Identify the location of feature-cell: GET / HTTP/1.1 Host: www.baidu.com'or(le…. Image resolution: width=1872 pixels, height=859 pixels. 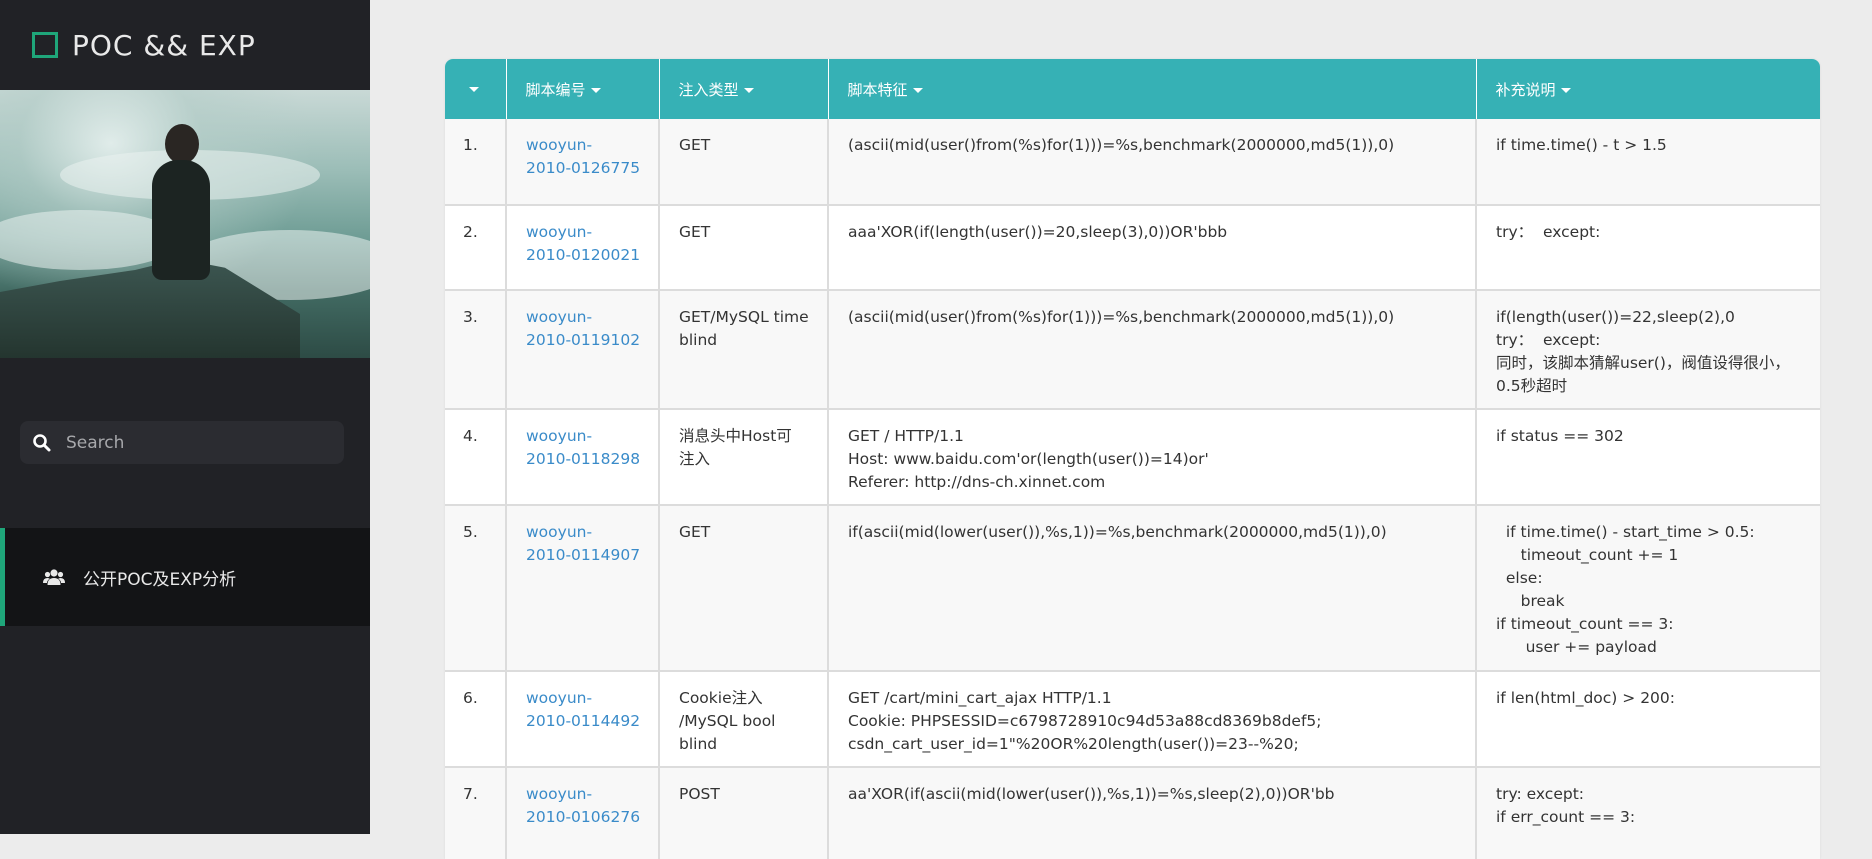
(1152, 457).